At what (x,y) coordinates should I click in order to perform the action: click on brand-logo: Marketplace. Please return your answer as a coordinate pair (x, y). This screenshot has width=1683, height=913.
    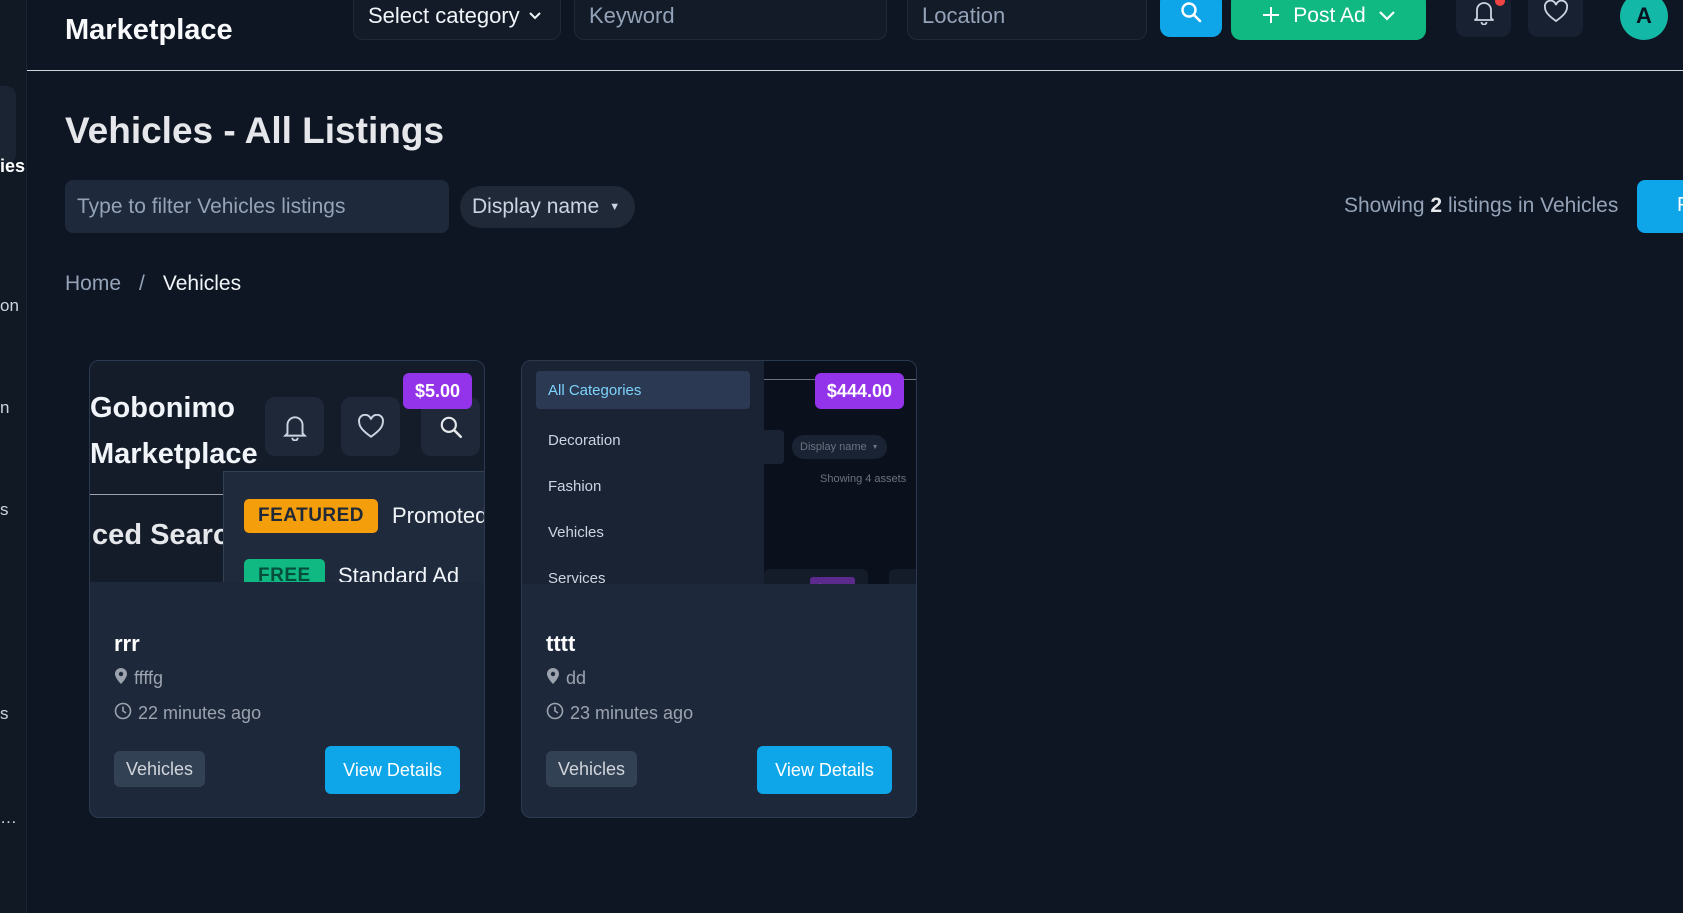
    Looking at the image, I should click on (149, 30).